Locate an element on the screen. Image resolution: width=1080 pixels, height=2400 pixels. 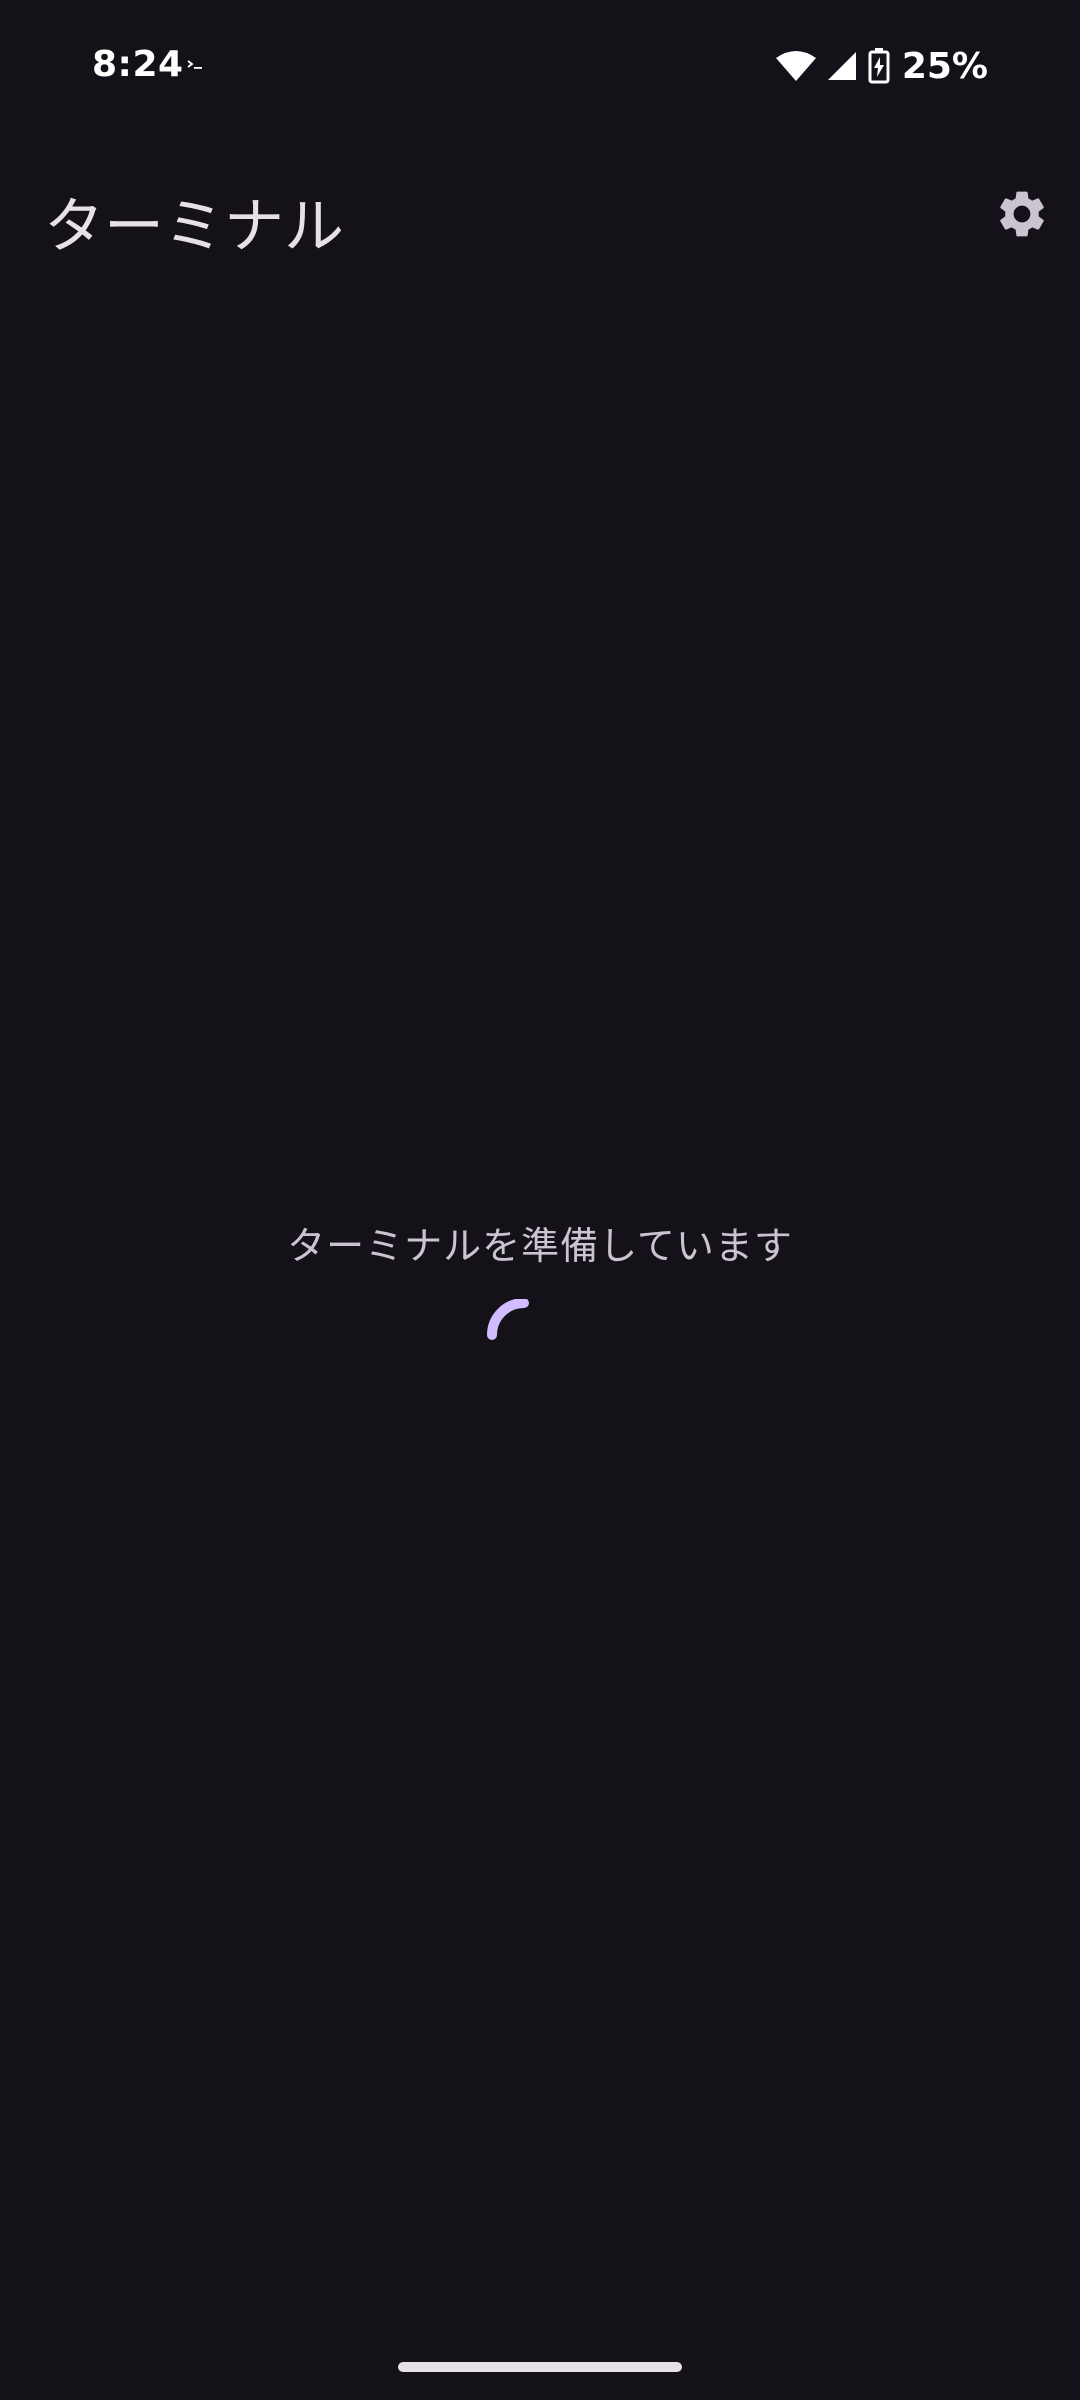
battery-charging-icon is located at coordinates (879, 66).